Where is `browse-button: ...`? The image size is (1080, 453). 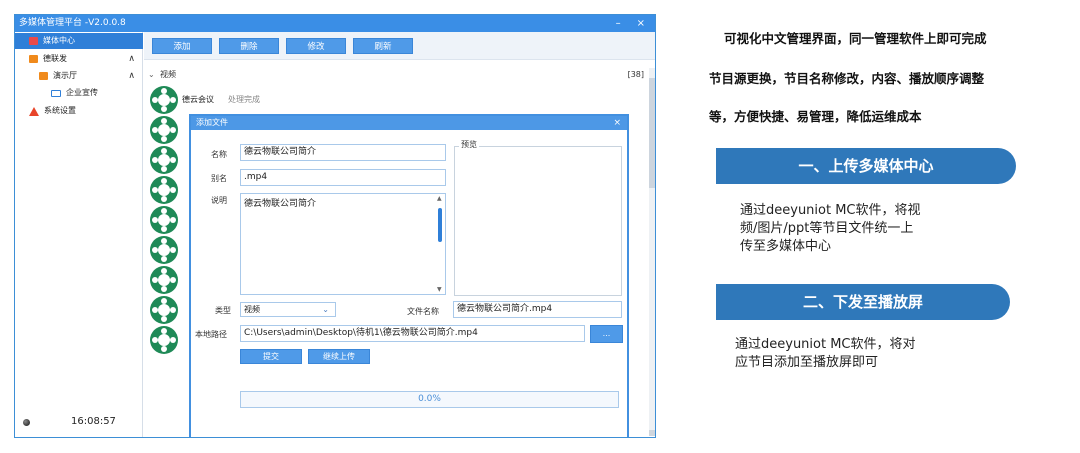
browse-button: ... is located at coordinates (606, 334).